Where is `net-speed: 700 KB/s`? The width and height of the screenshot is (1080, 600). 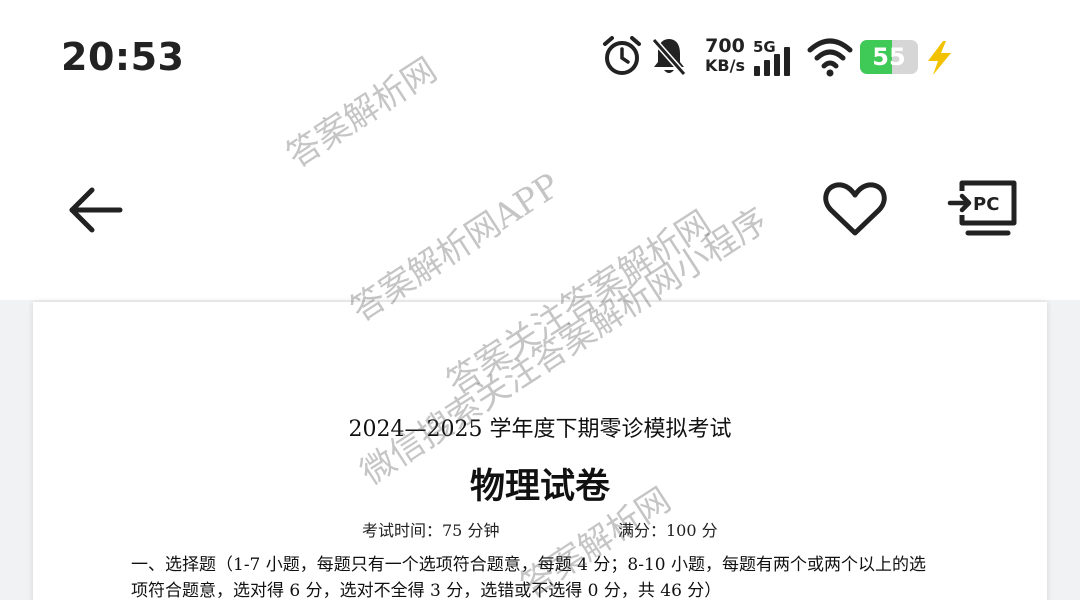 net-speed: 700 KB/s is located at coordinates (725, 55).